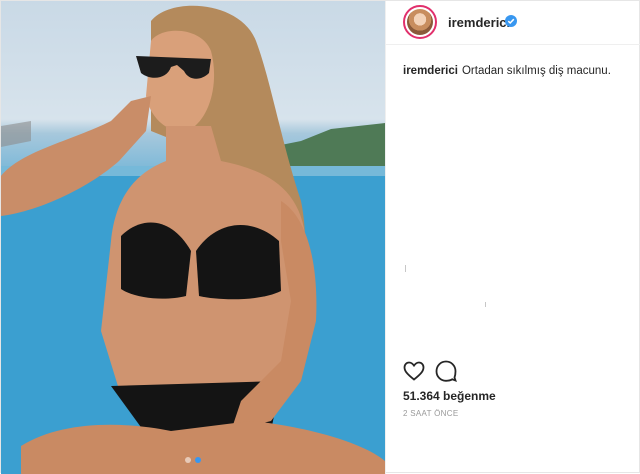  Describe the element at coordinates (193, 459) in the screenshot. I see `carousel-indicator` at that location.